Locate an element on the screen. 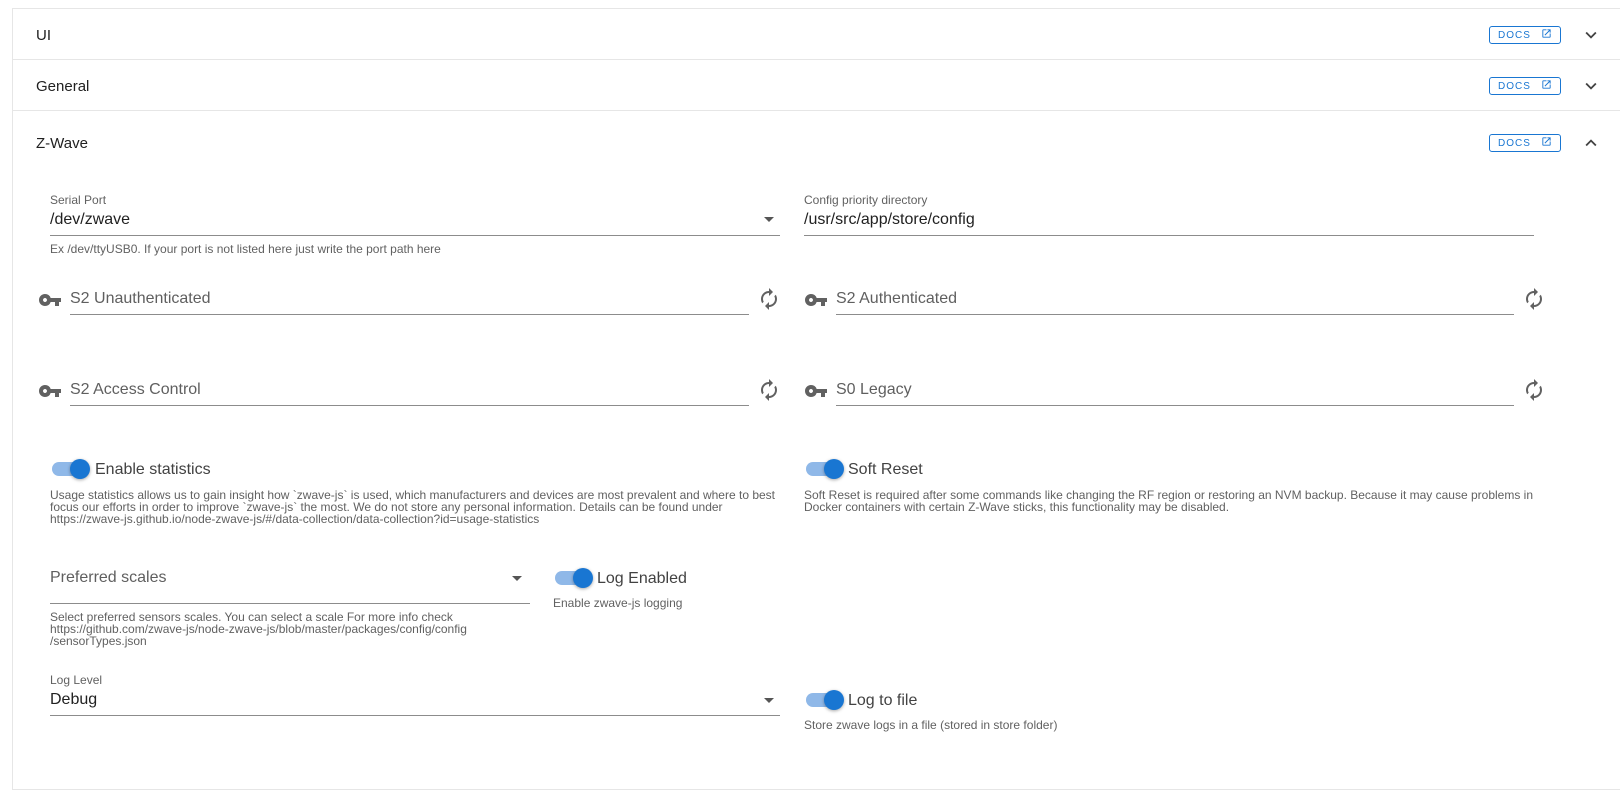  s0-legacy-underline is located at coordinates (1175, 405).